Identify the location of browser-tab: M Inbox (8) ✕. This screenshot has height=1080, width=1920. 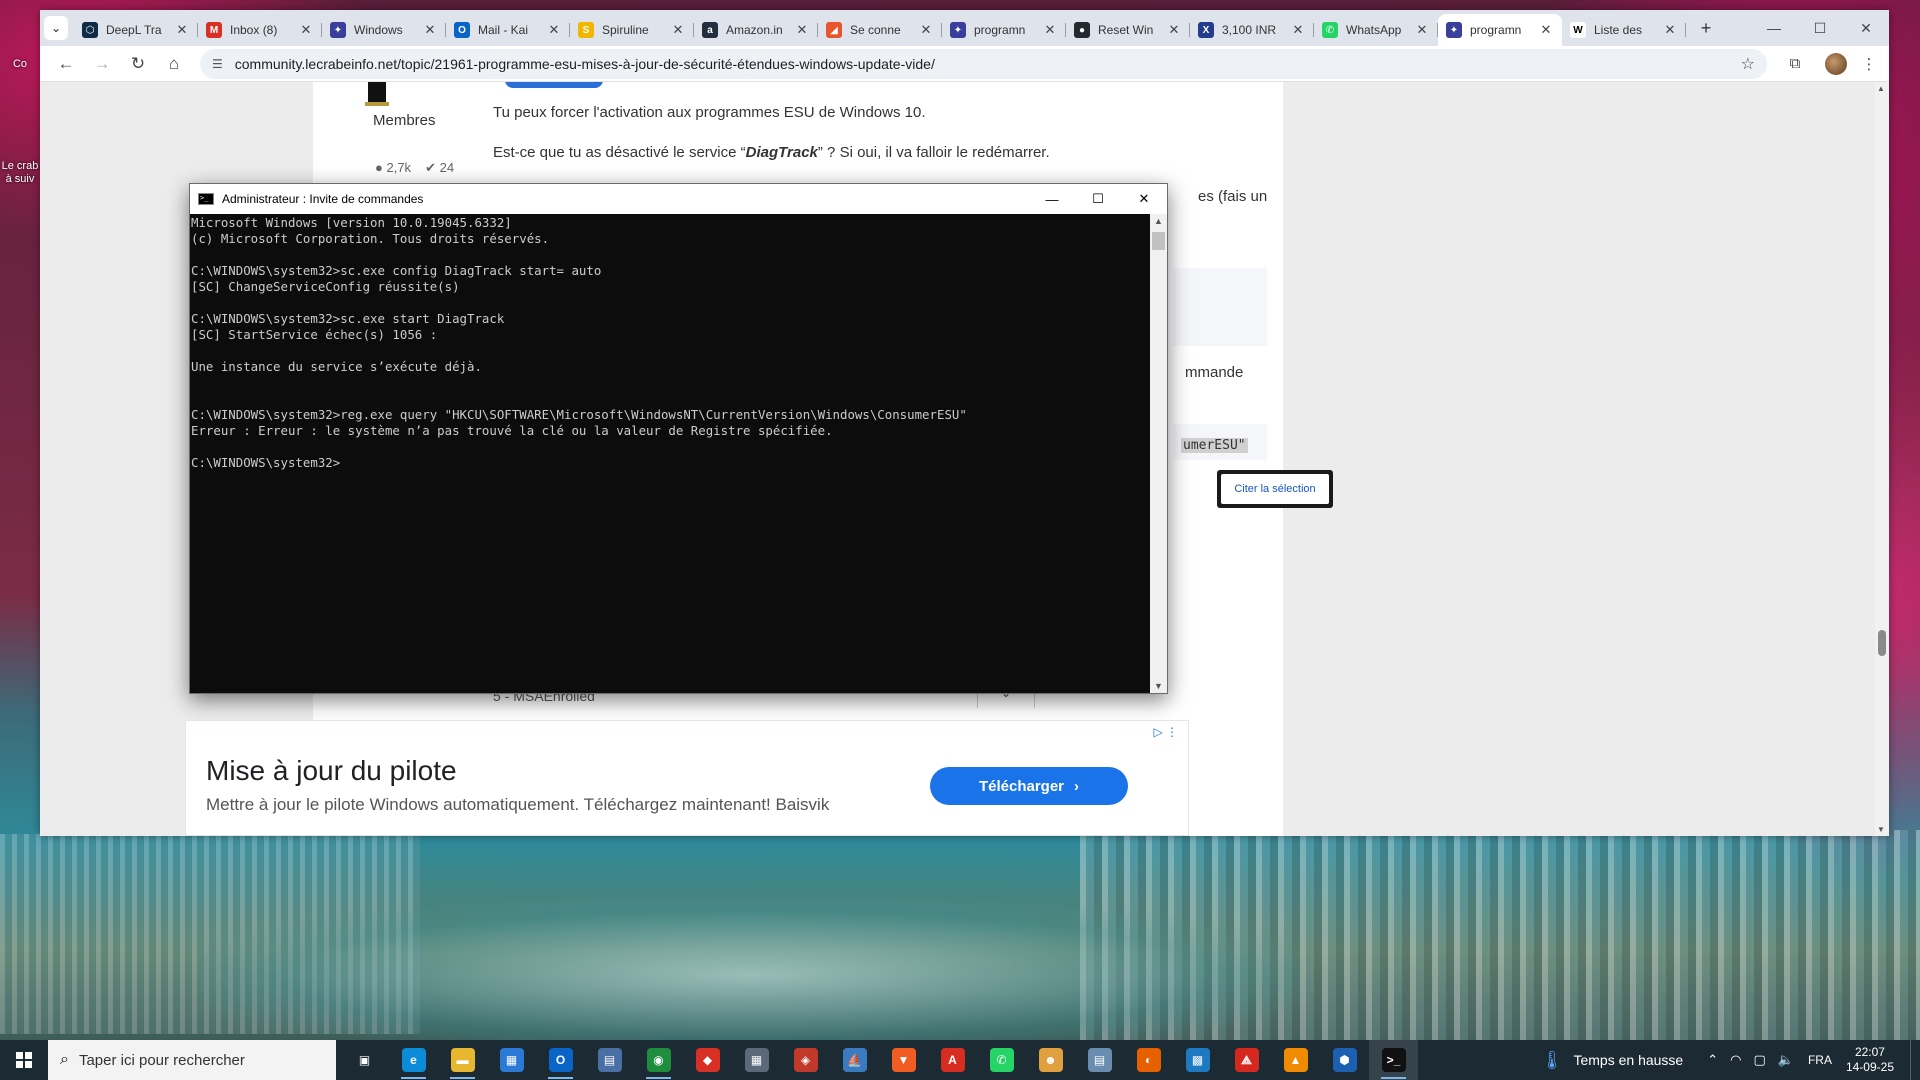
(260, 30).